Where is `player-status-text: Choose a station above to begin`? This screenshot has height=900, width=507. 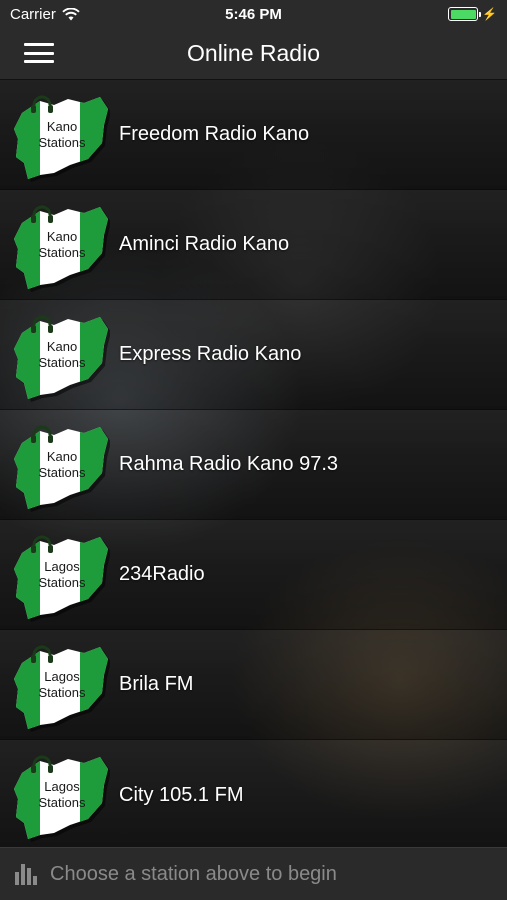 player-status-text: Choose a station above to begin is located at coordinates (193, 873).